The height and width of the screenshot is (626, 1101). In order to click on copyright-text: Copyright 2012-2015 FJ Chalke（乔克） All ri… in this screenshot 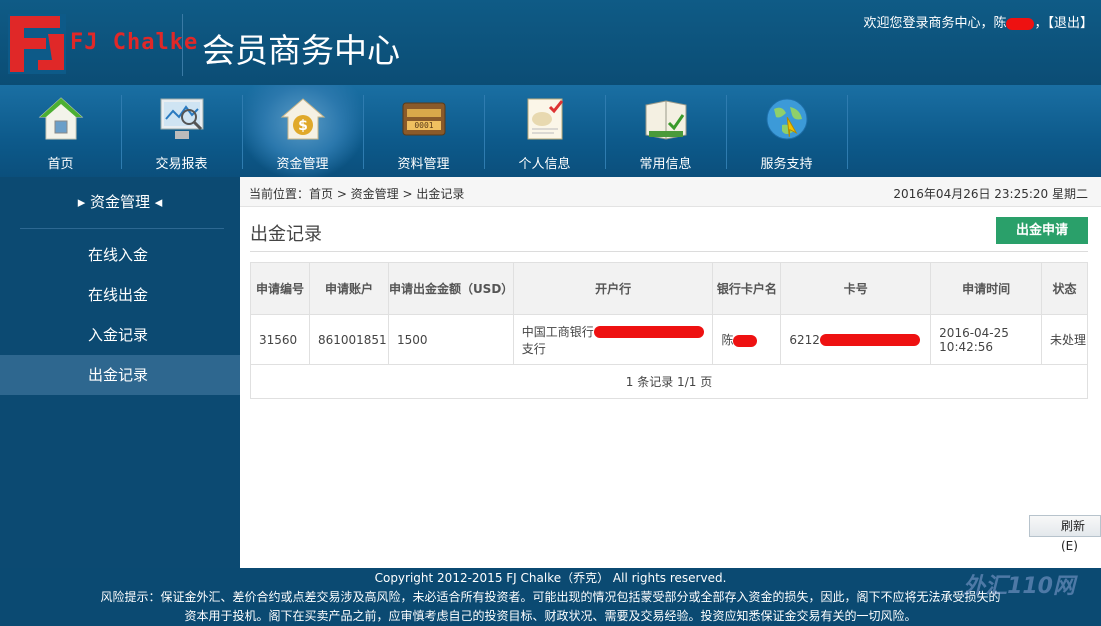, I will do `click(550, 578)`.